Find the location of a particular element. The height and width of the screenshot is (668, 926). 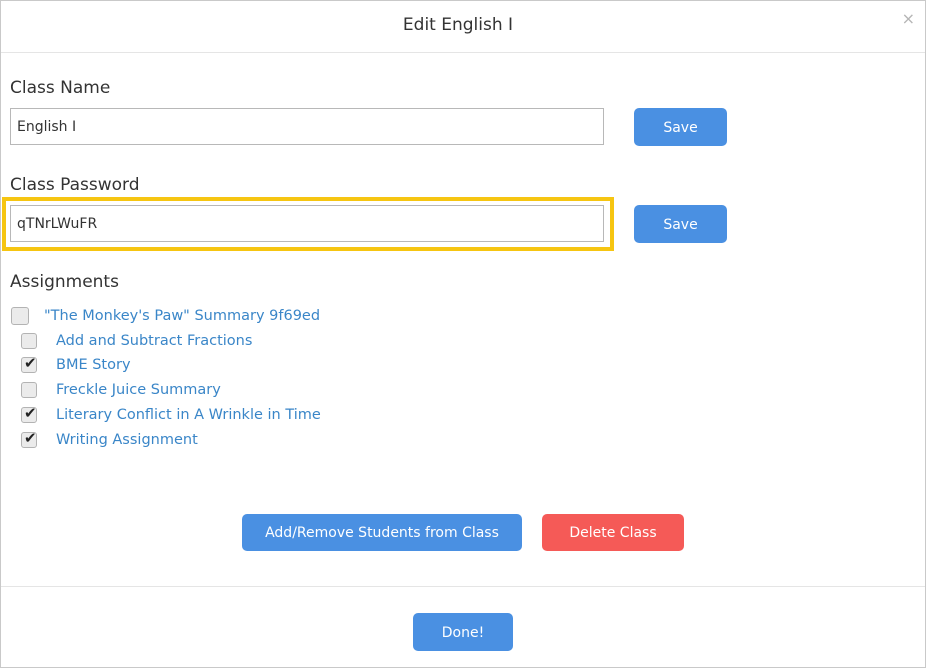

assignment-row: ✔ BME Story is located at coordinates (76, 364).